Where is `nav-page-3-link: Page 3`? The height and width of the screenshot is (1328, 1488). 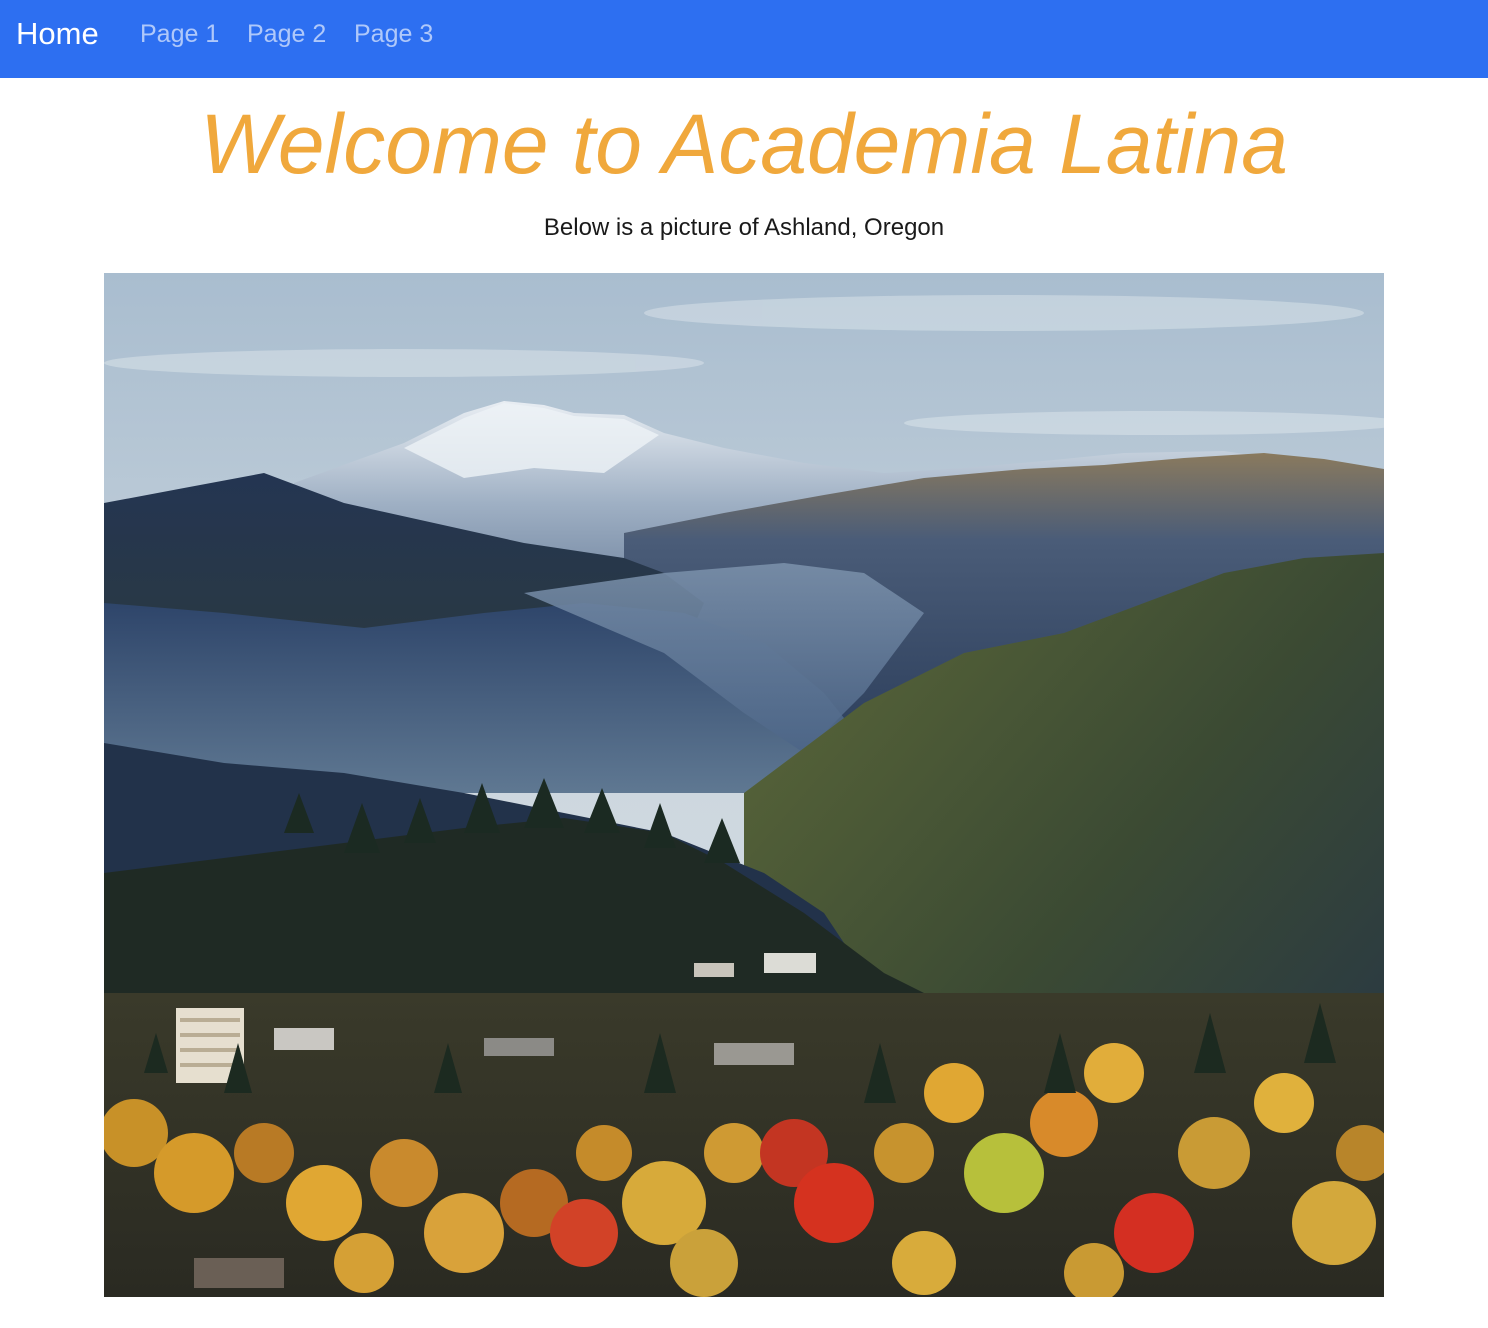 nav-page-3-link: Page 3 is located at coordinates (393, 34).